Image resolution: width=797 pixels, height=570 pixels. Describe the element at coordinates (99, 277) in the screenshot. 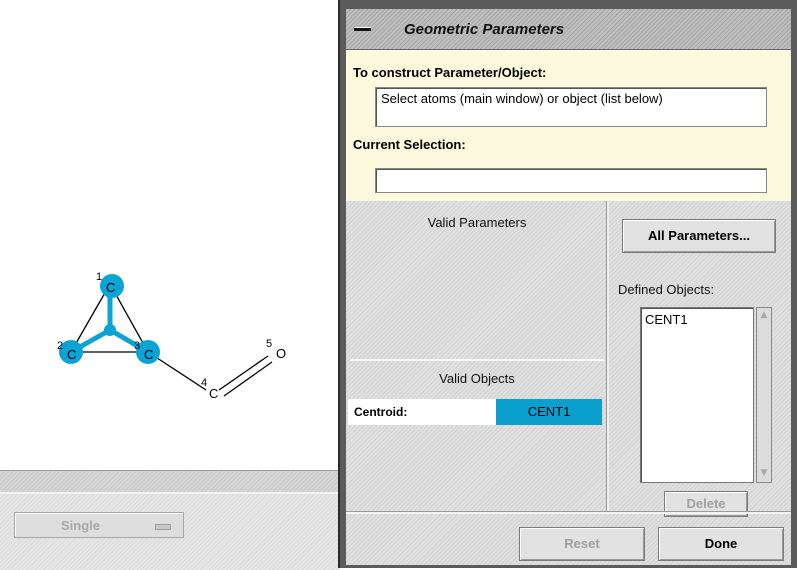

I see `atom-1-number: 1` at that location.